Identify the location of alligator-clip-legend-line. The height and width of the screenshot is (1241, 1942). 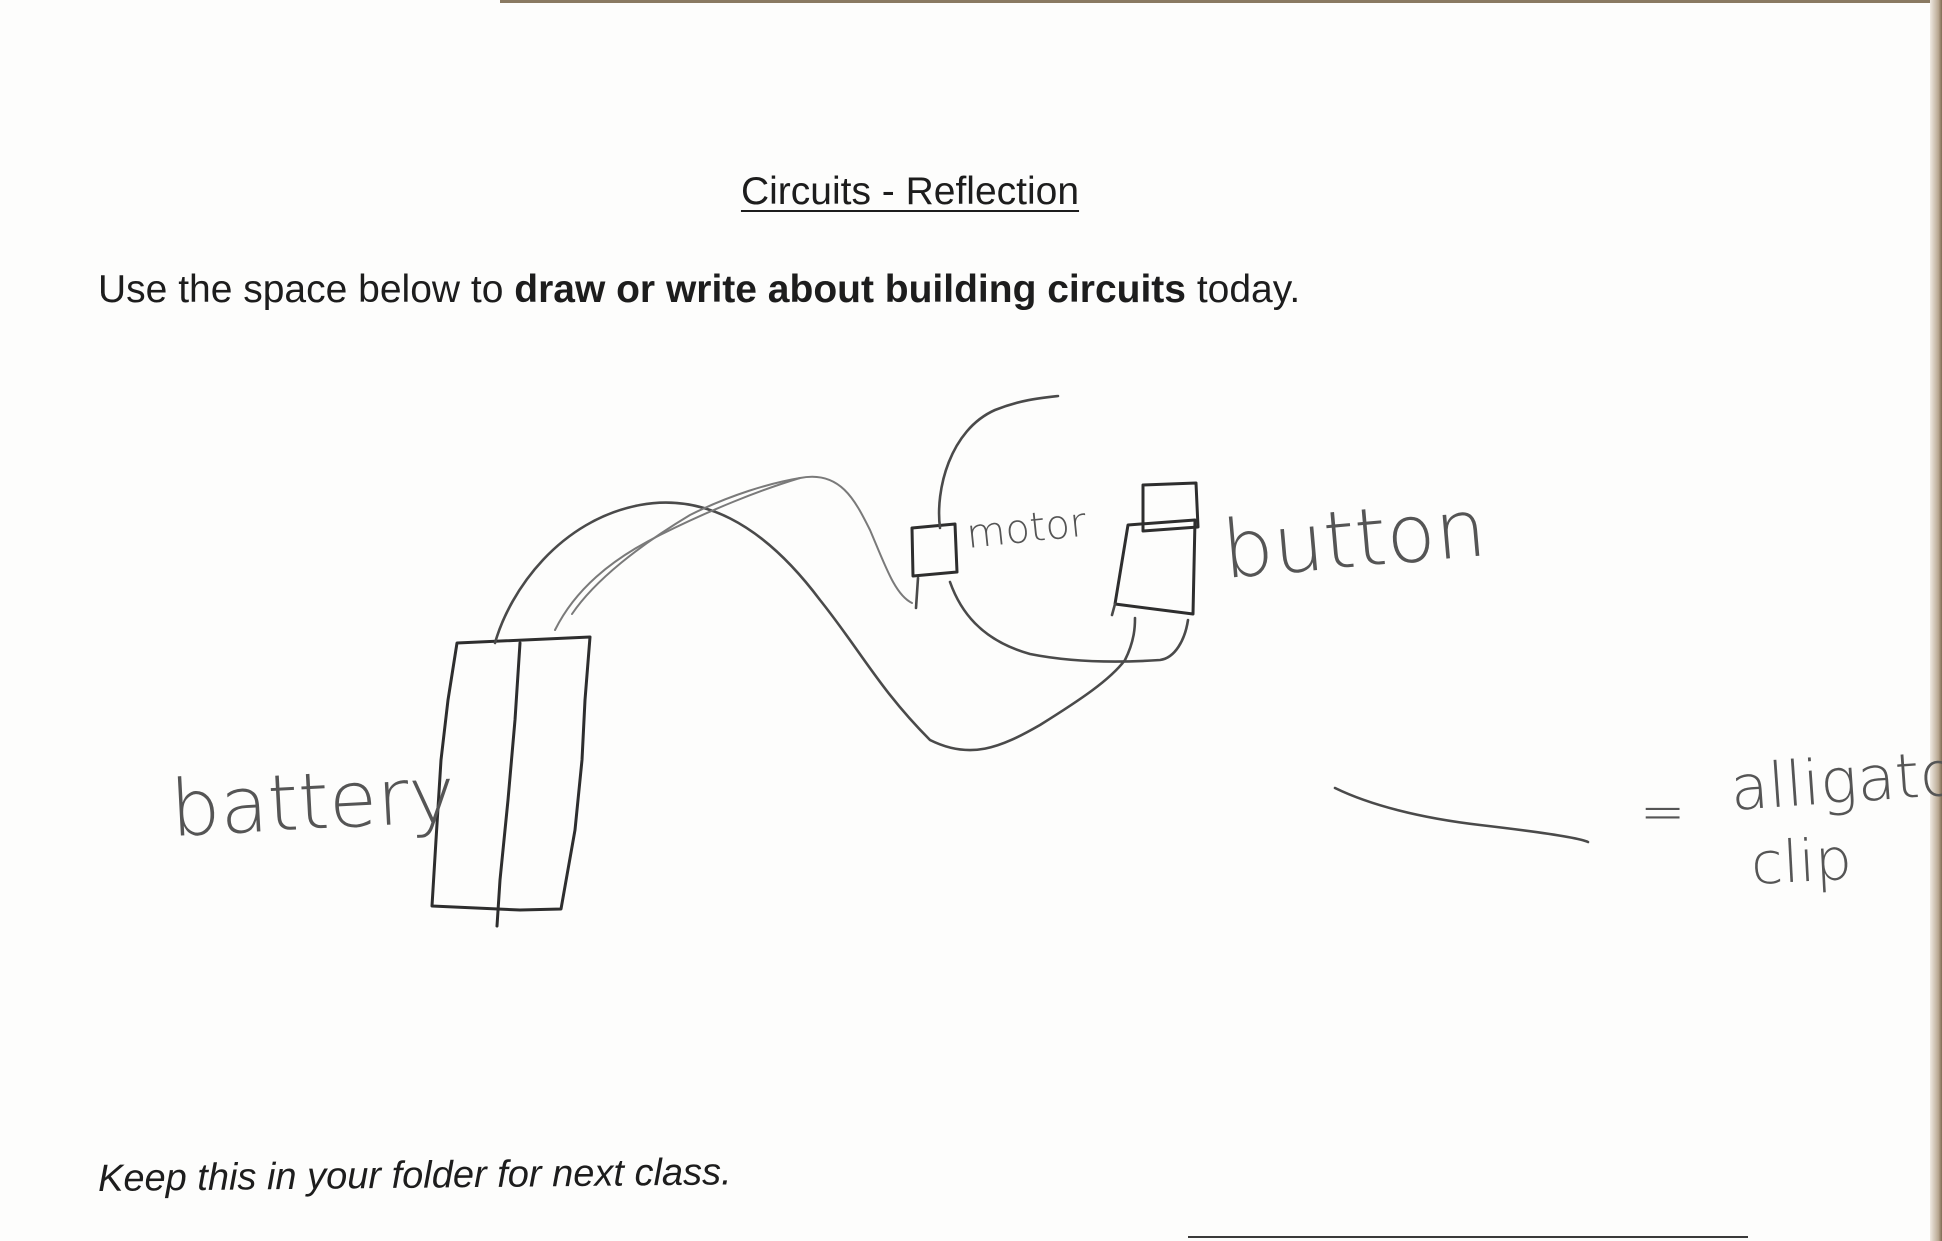
(1461, 815).